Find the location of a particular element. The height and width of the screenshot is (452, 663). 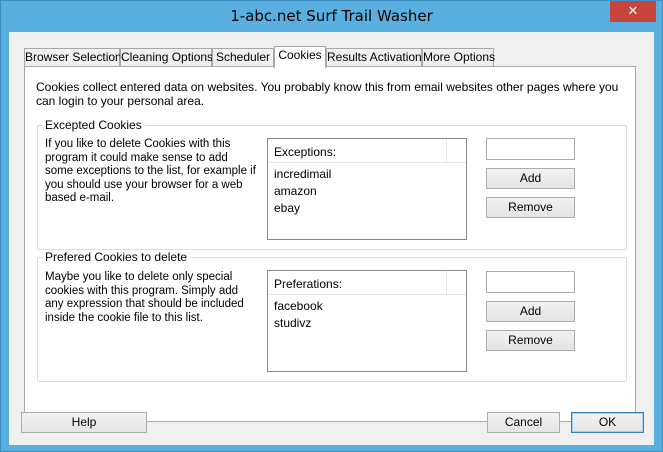

exceptions-list-header: Exceptions: is located at coordinates (367, 151).